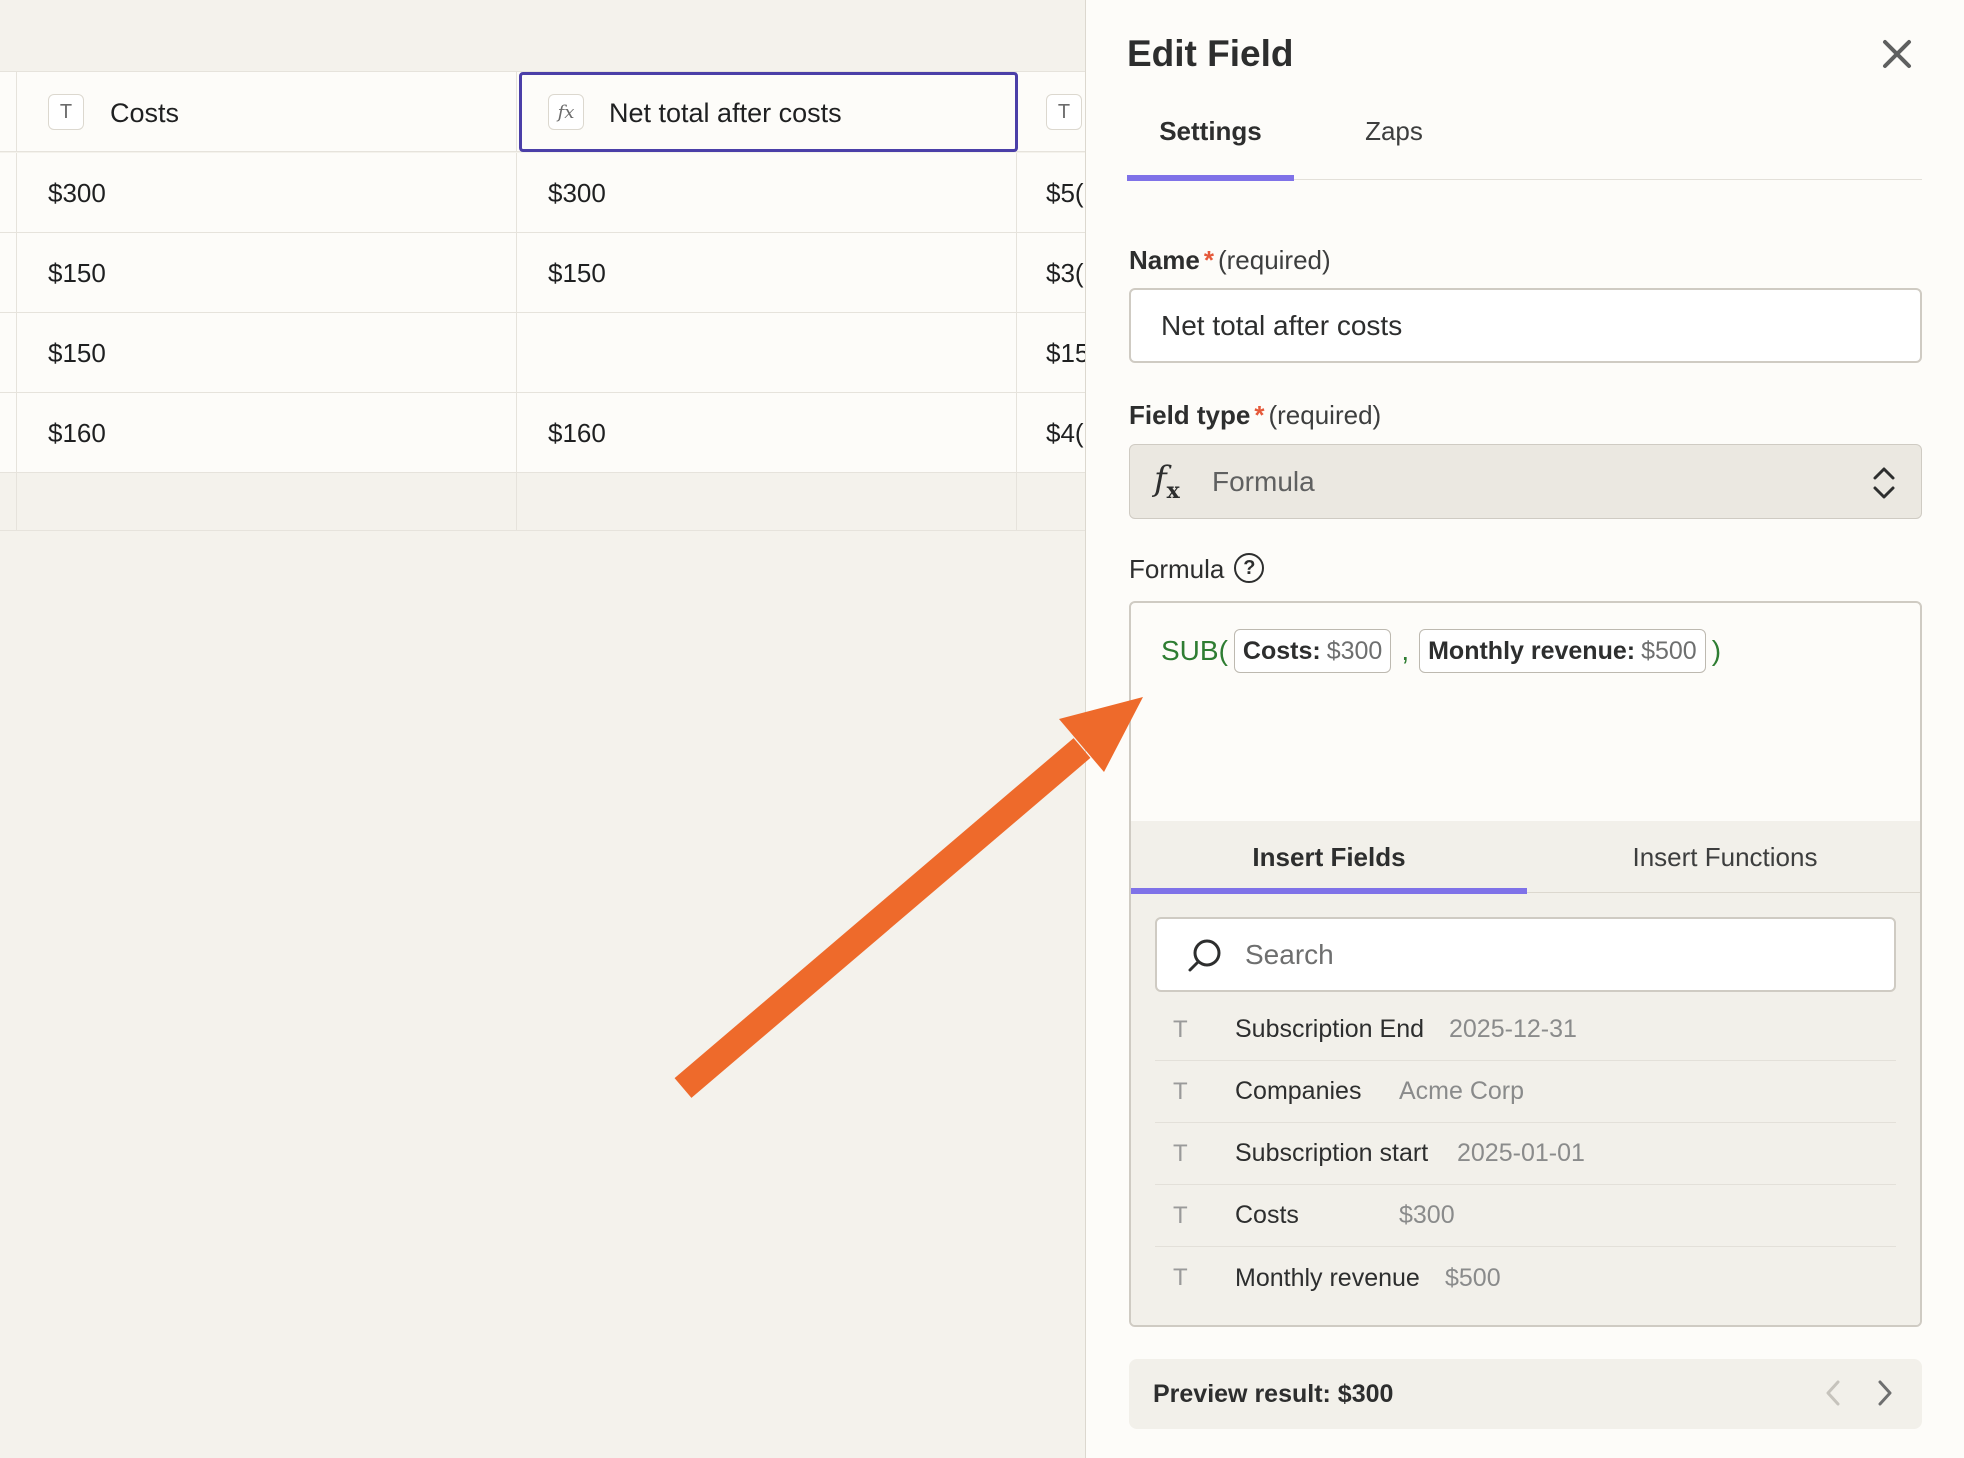  Describe the element at coordinates (1281, 650) in the screenshot. I see `token-name: Costs:` at that location.